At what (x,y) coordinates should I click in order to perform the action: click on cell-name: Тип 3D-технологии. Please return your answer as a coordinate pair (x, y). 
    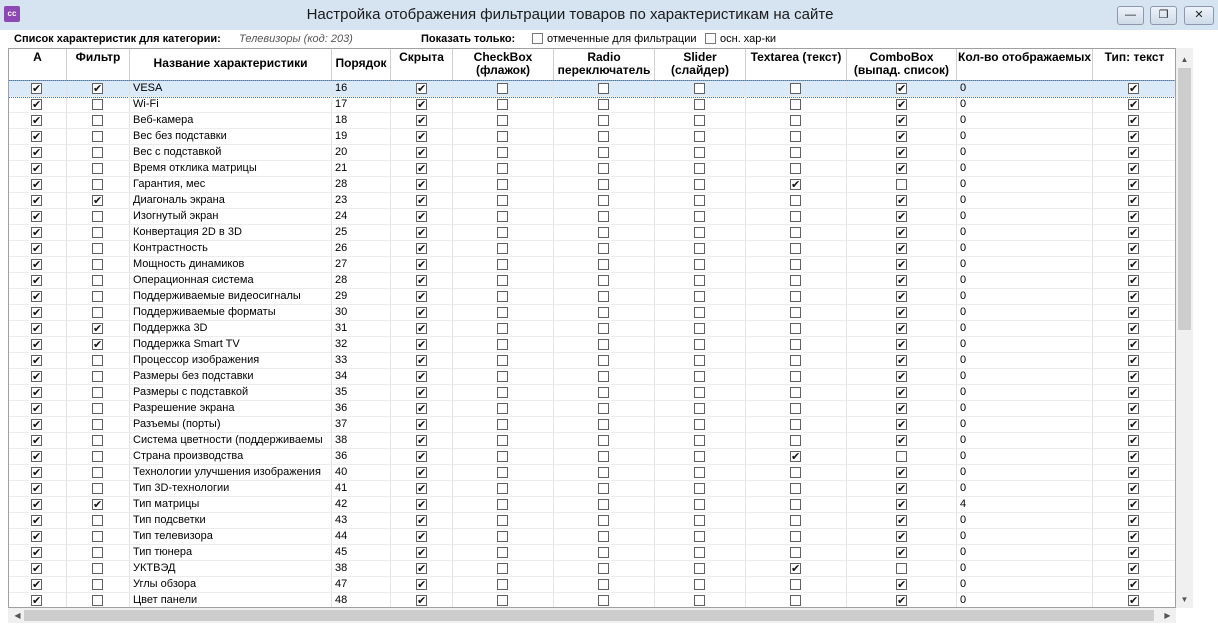
    Looking at the image, I should click on (231, 489).